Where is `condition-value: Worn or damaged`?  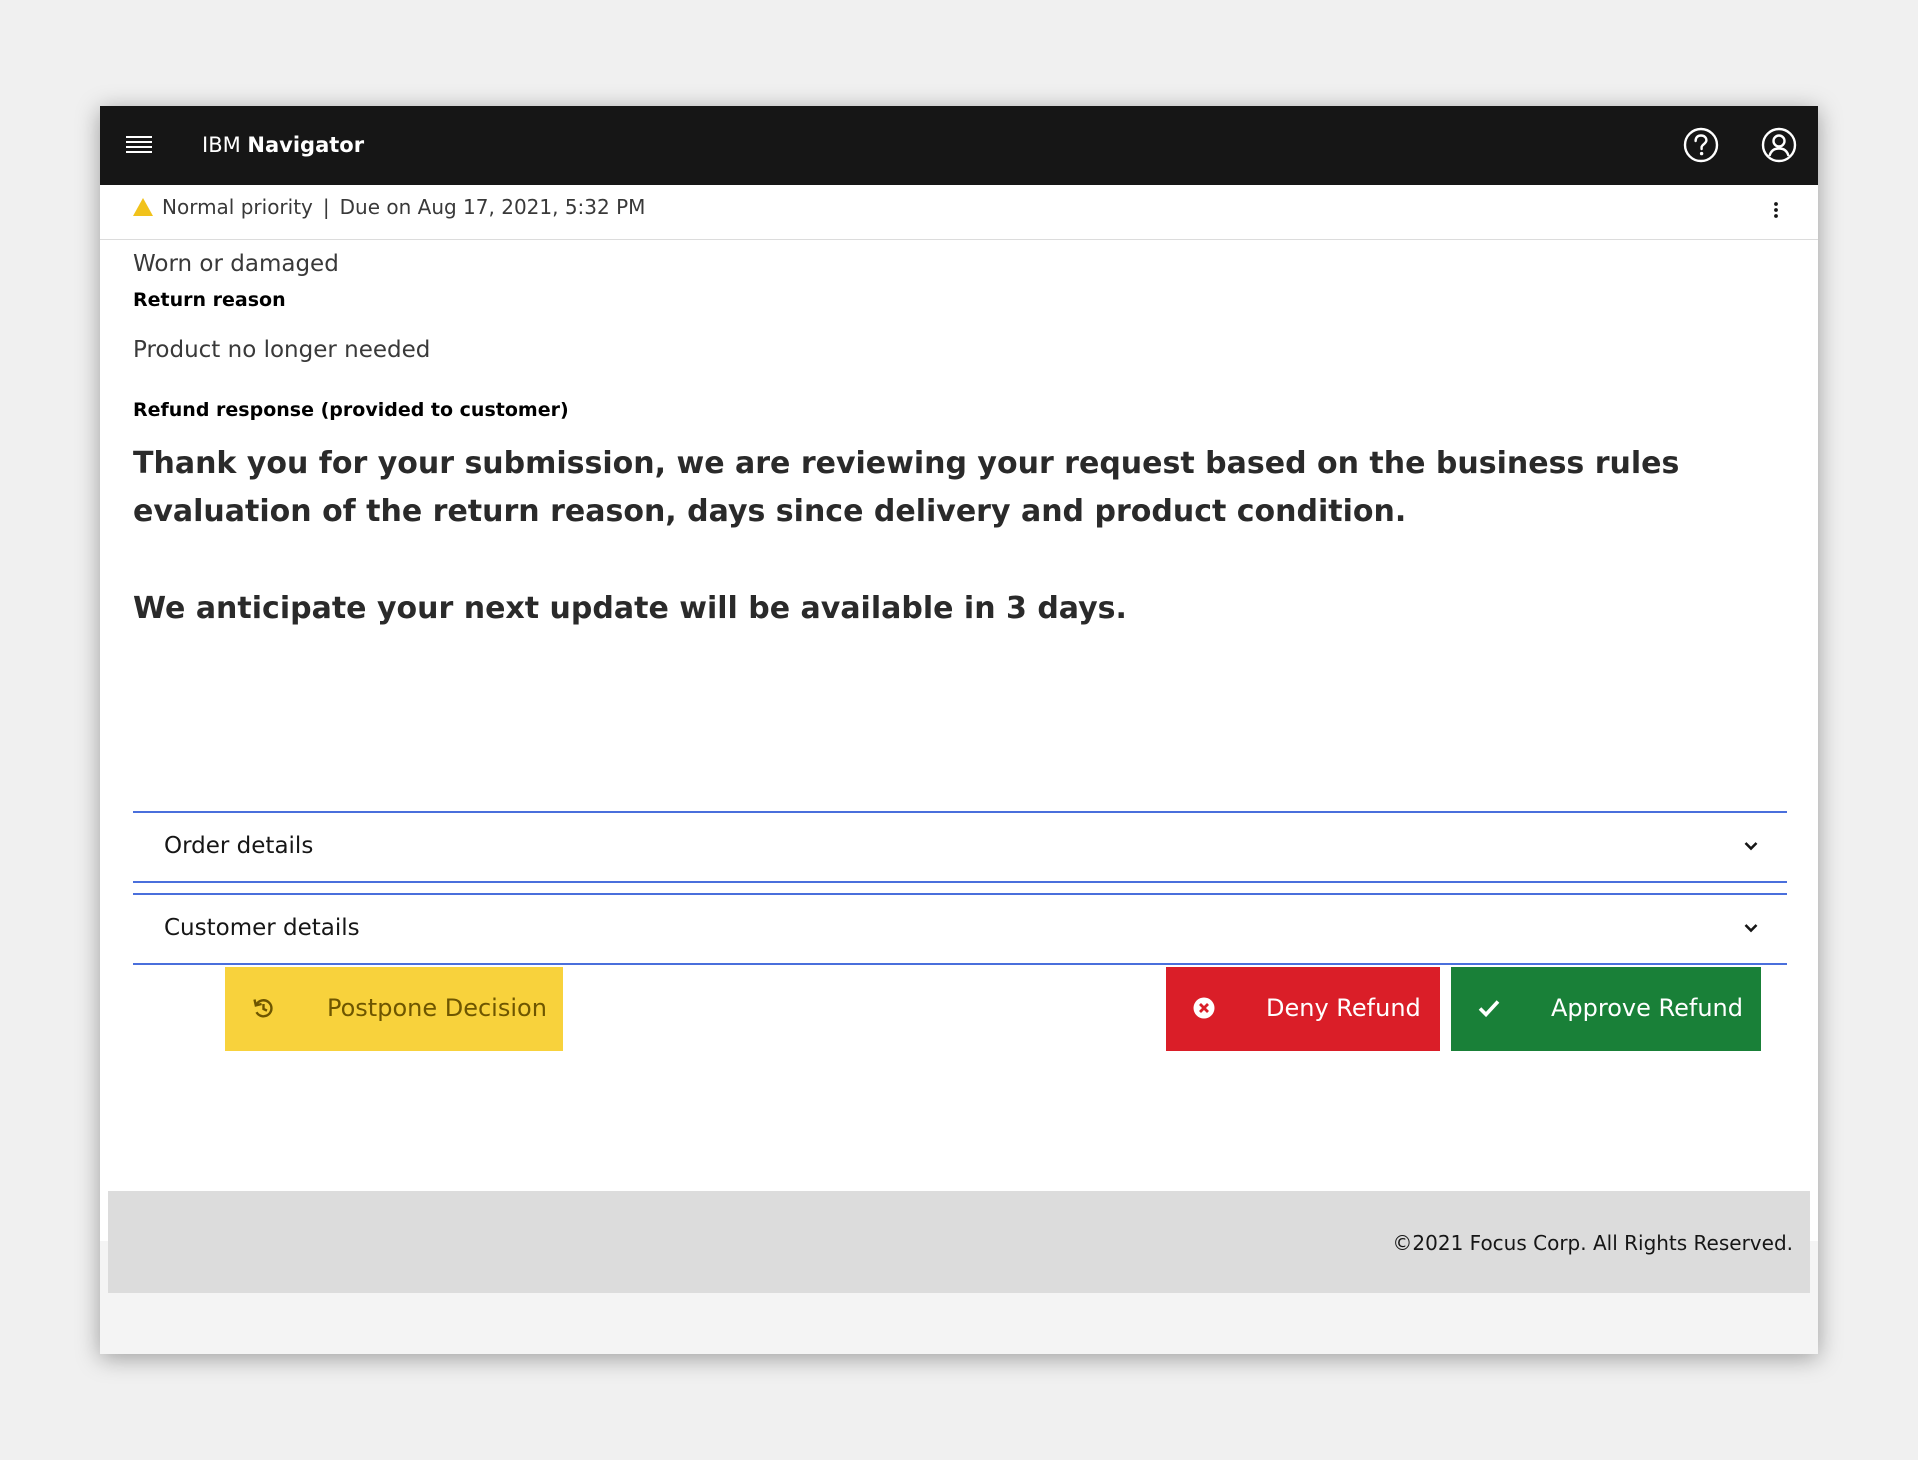
condition-value: Worn or damaged is located at coordinates (236, 264).